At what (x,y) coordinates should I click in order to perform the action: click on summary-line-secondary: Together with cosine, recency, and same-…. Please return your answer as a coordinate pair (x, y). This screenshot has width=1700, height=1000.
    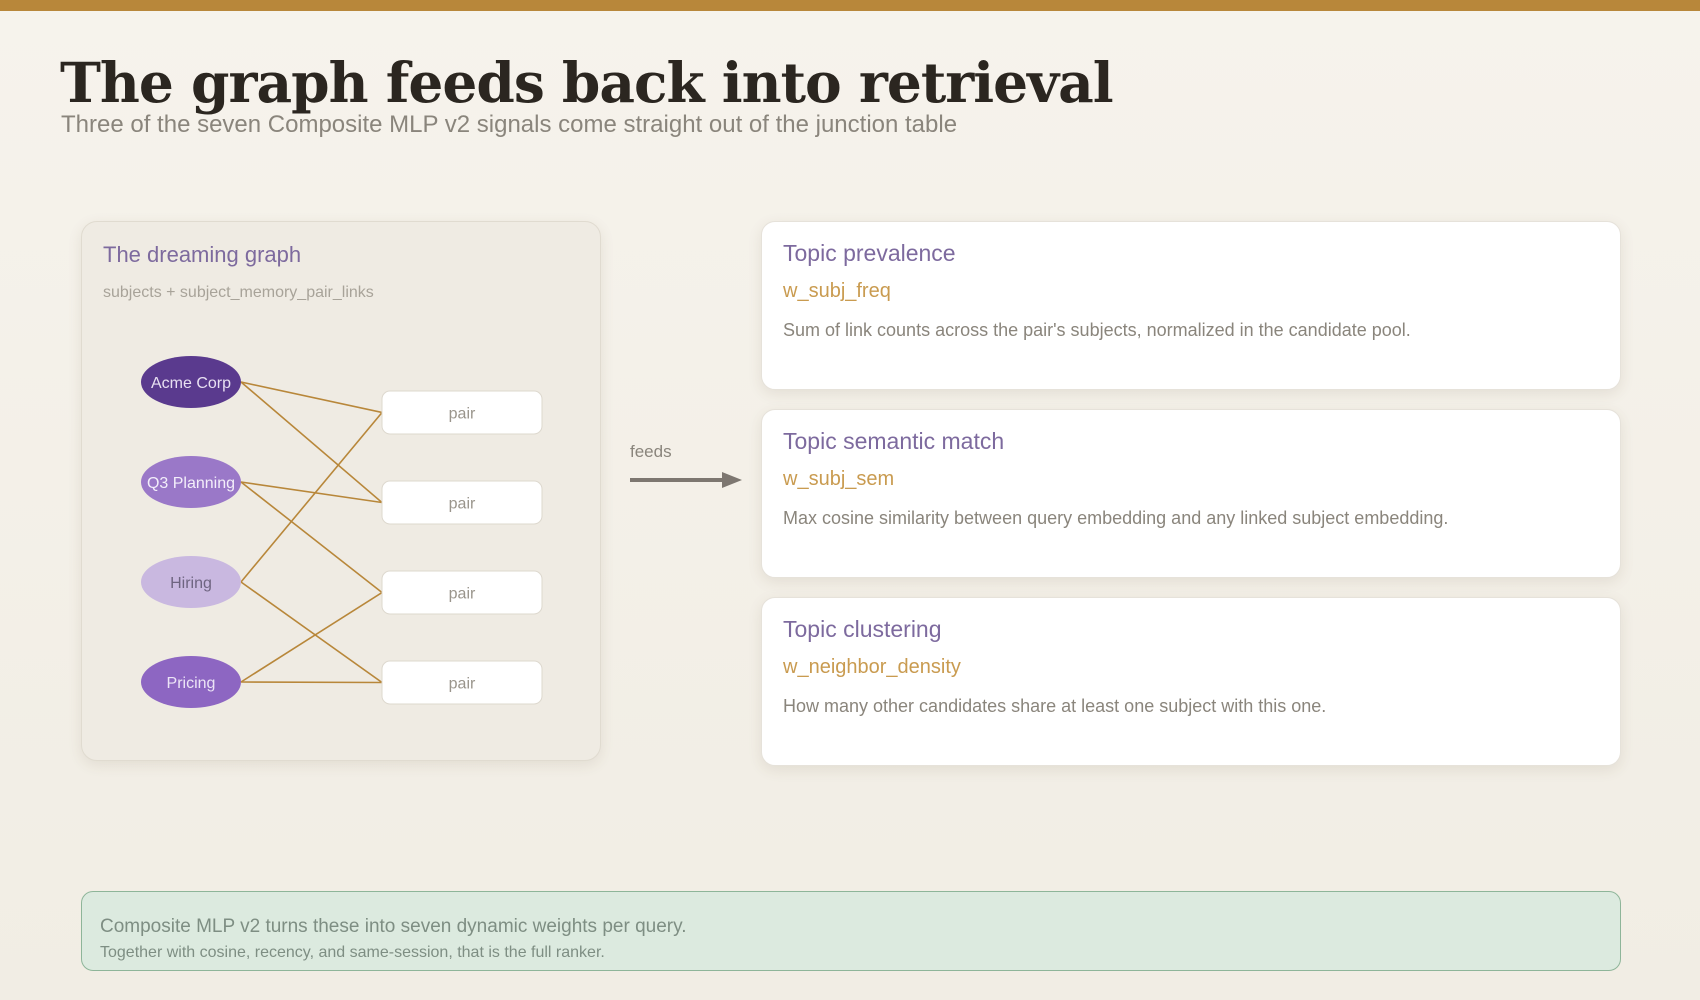
    Looking at the image, I should click on (352, 952).